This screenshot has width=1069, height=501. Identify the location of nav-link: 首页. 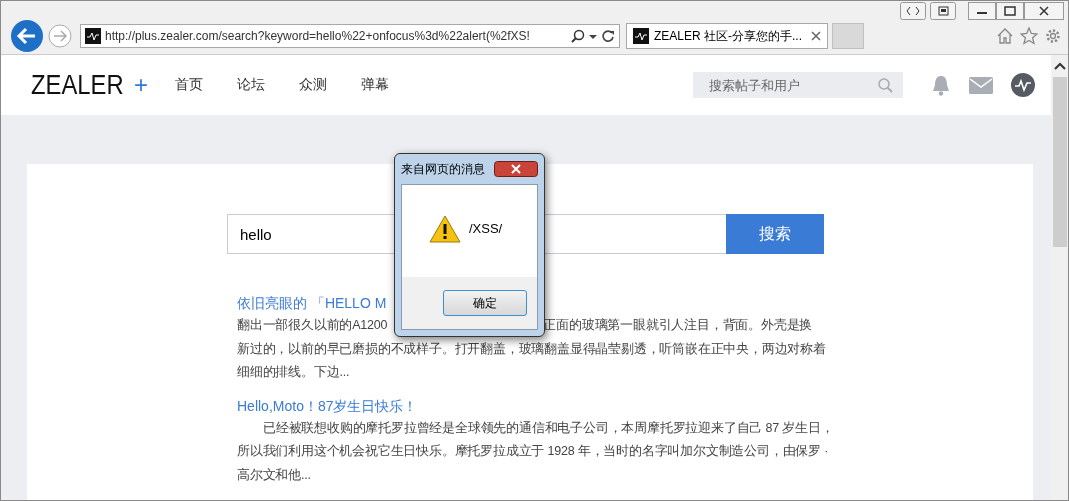
(189, 85).